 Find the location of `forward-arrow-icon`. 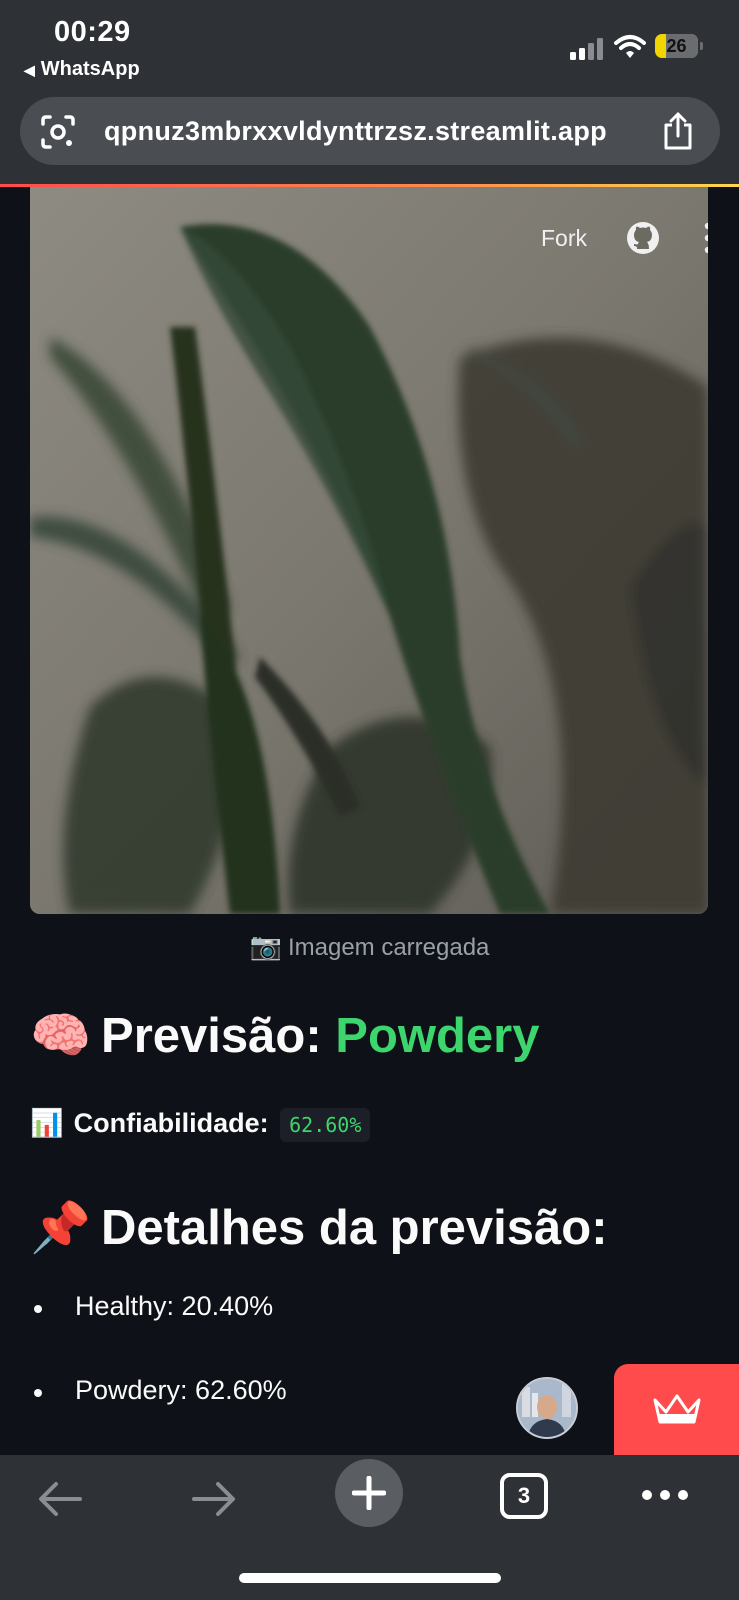

forward-arrow-icon is located at coordinates (214, 1499).